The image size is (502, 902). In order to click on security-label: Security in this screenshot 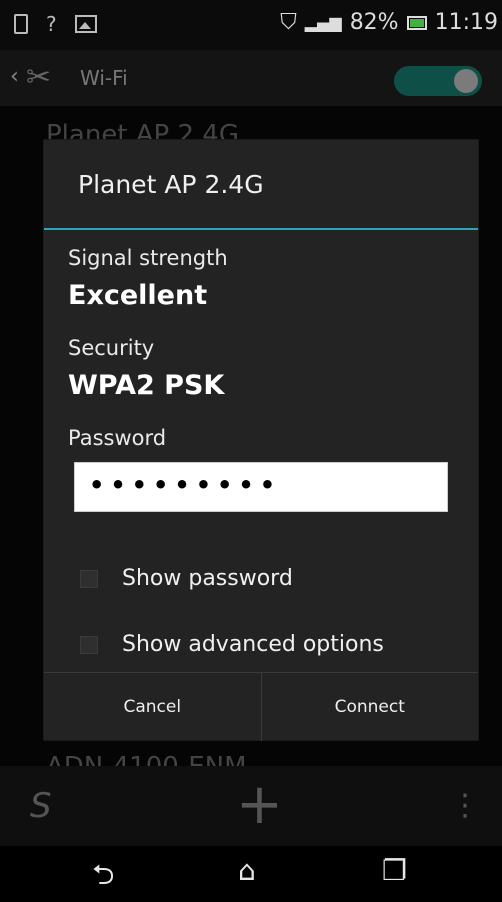, I will do `click(111, 348)`.